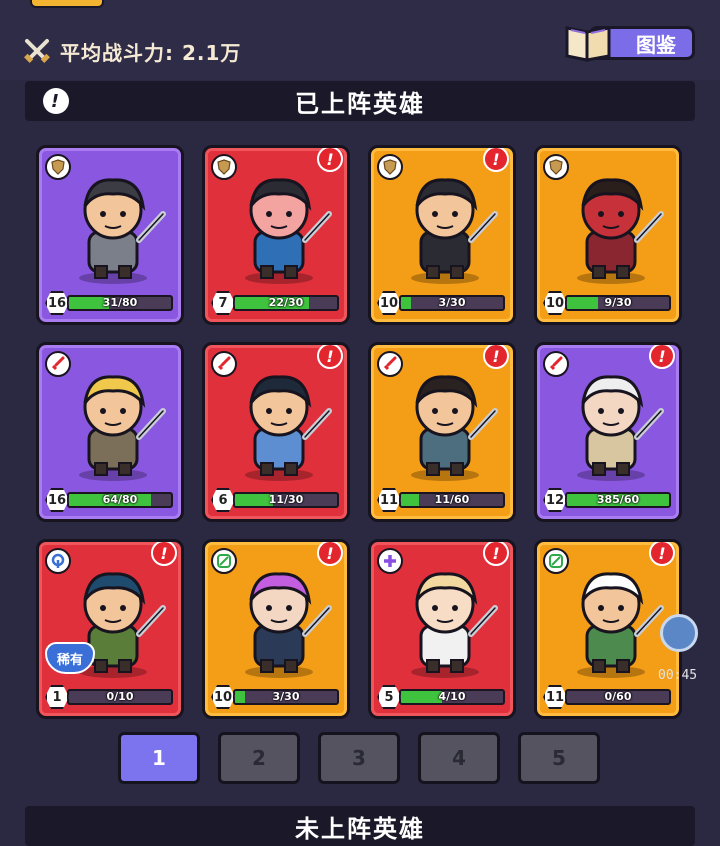 The width and height of the screenshot is (720, 846). Describe the element at coordinates (678, 675) in the screenshot. I see `timer-text: 00:45` at that location.